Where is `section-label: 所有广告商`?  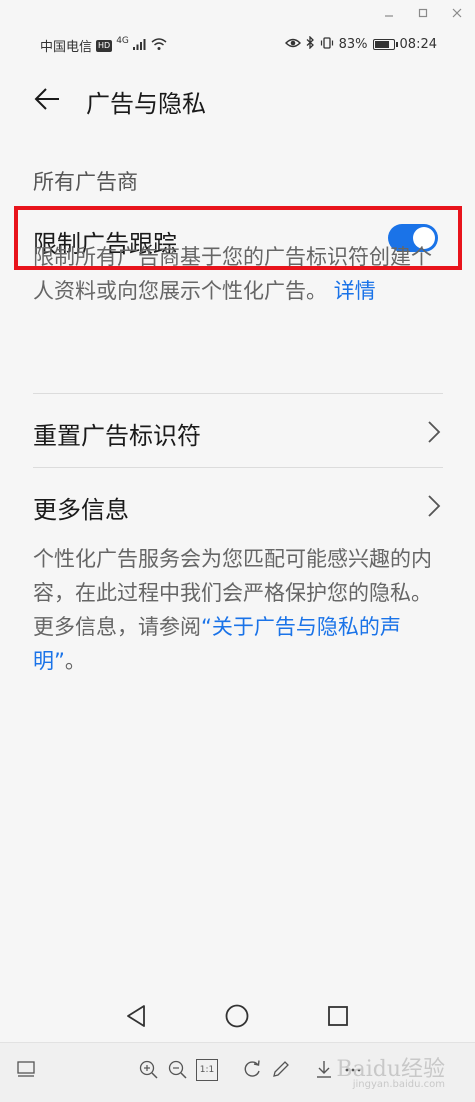
section-label: 所有广告商 is located at coordinates (85, 182).